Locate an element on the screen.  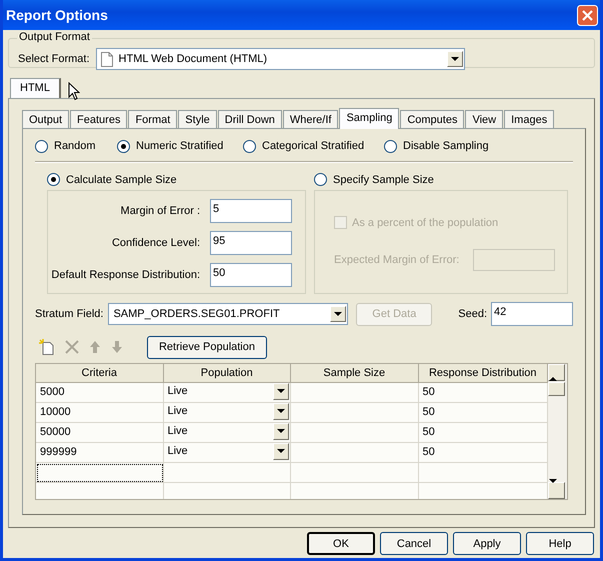
column-header: Population is located at coordinates (227, 373).